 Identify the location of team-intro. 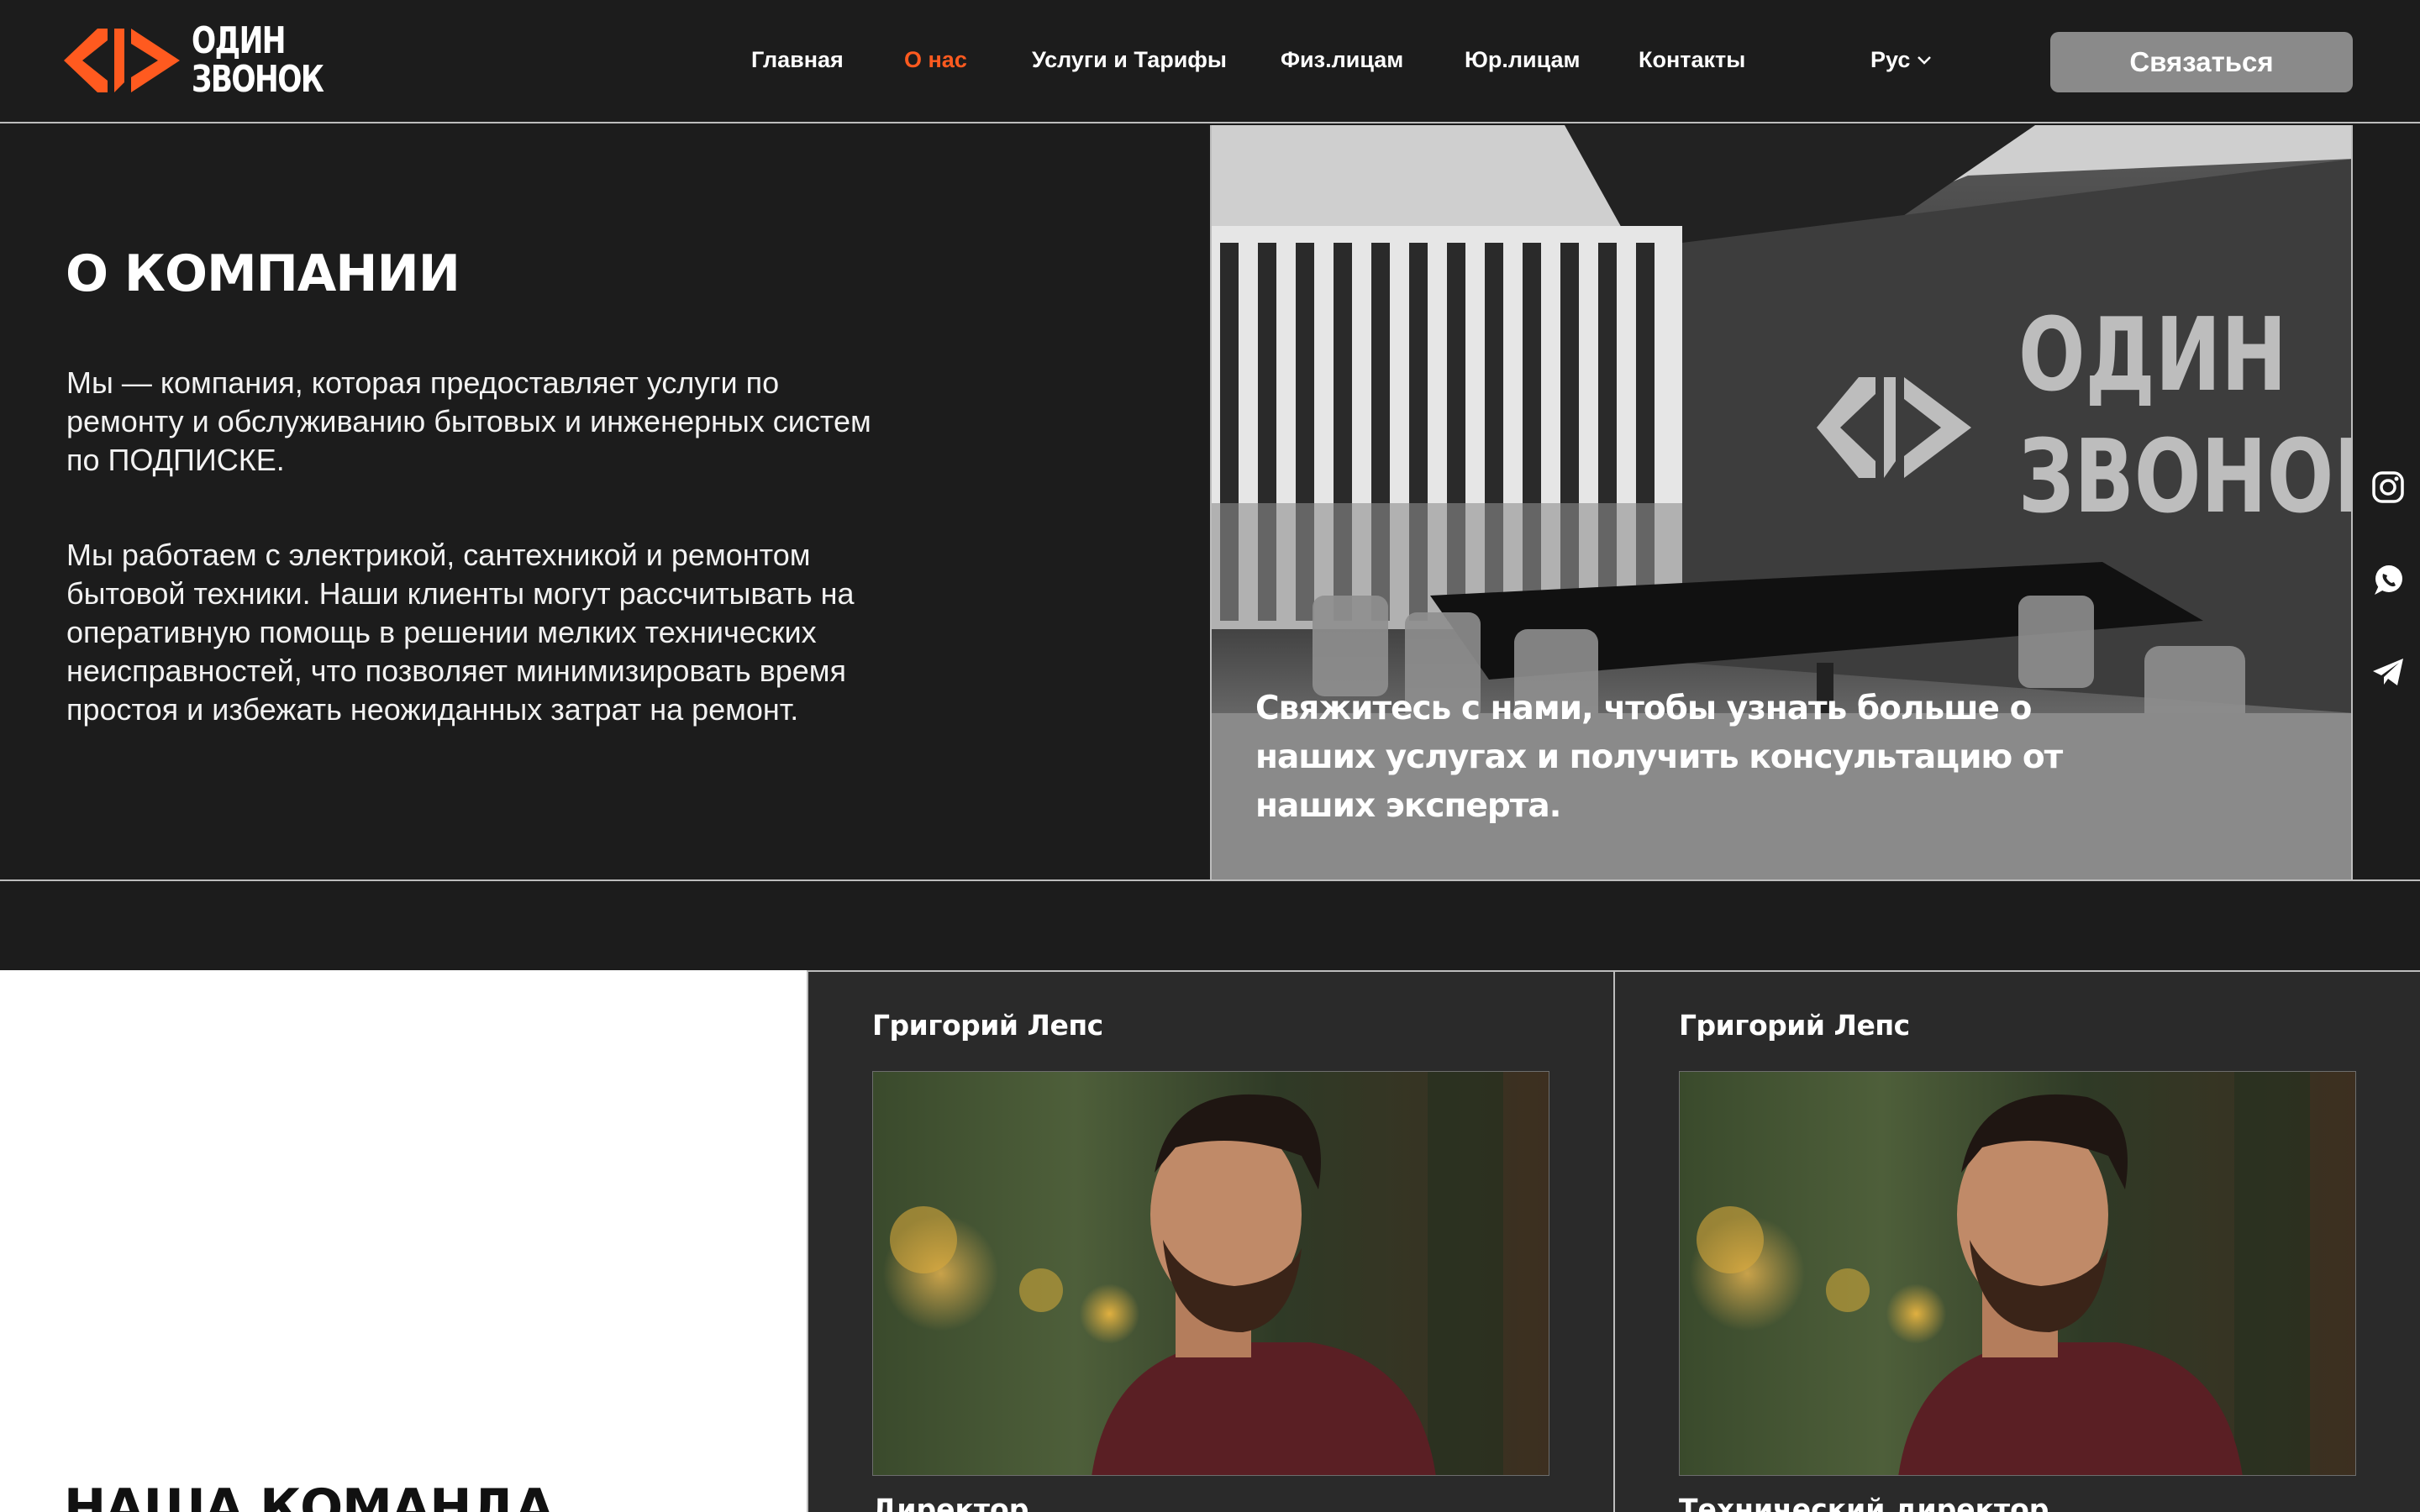
(404, 1241).